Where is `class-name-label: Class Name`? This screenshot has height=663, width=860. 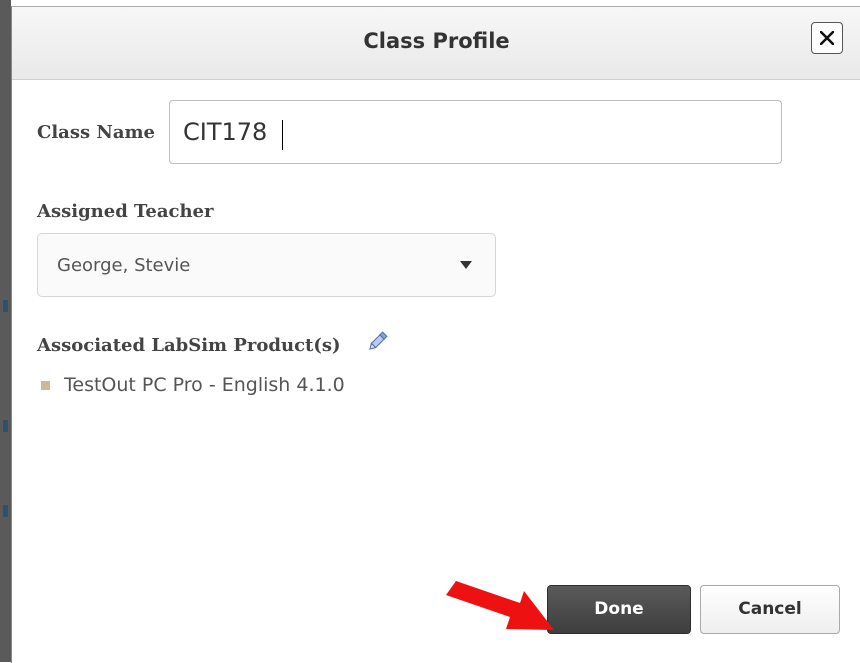 class-name-label: Class Name is located at coordinates (96, 132).